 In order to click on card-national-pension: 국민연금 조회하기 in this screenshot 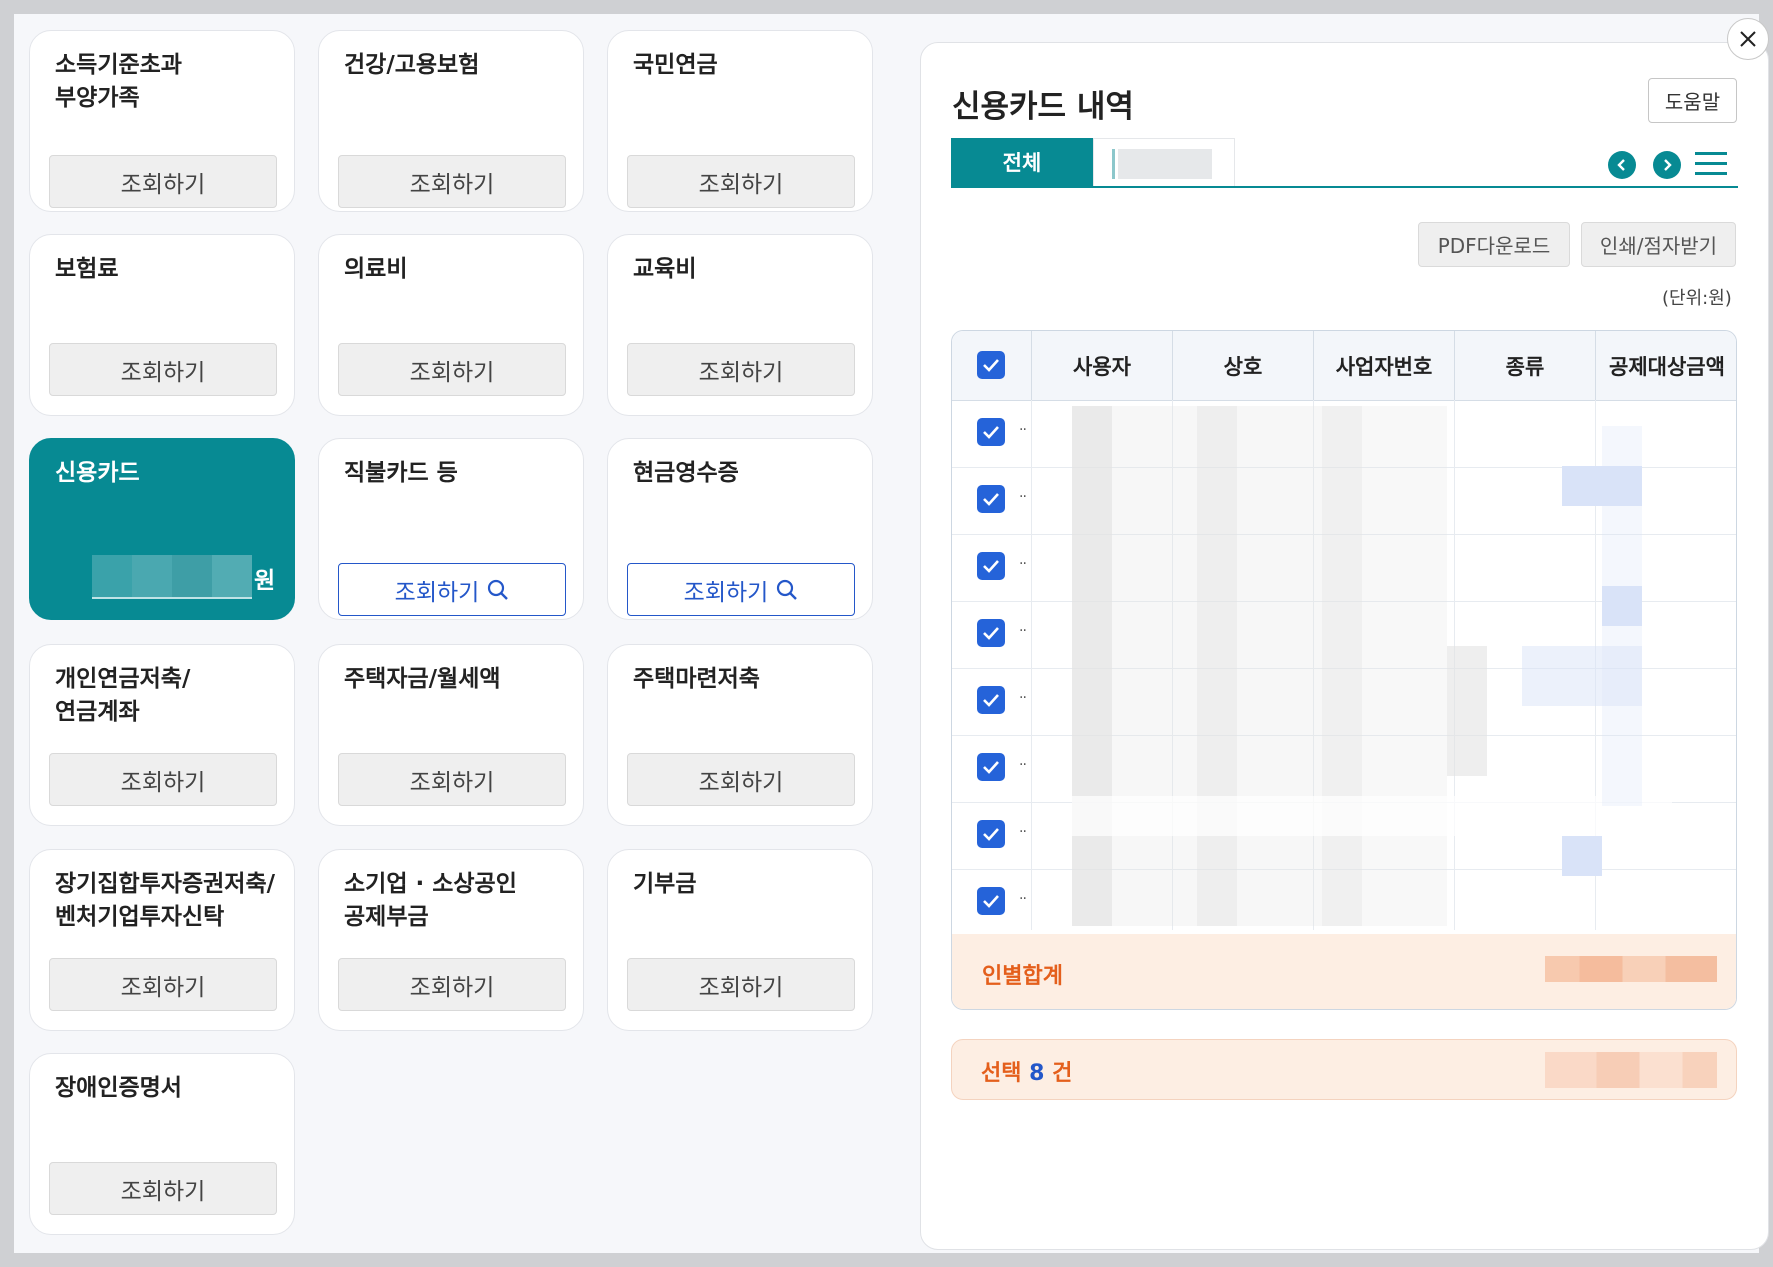, I will do `click(740, 121)`.